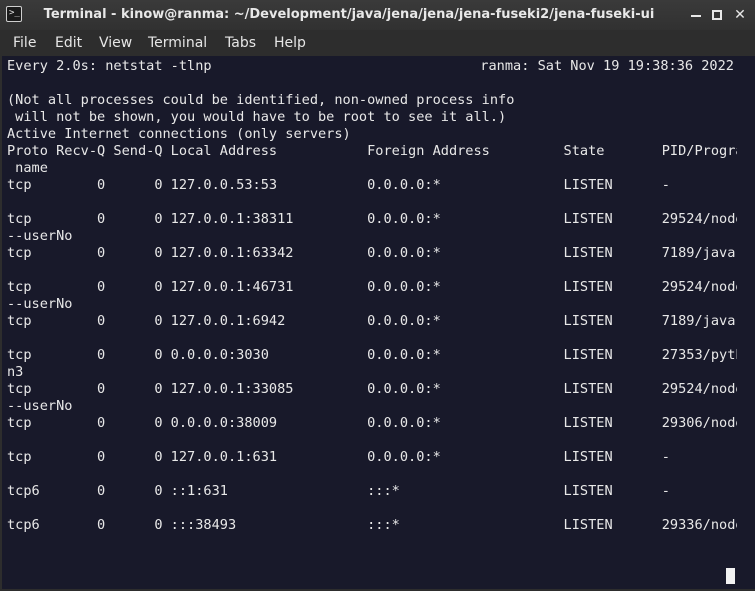 The height and width of the screenshot is (591, 755). Describe the element at coordinates (377, 43) in the screenshot. I see `menu-bar: File Edit View Terminal Tabs Help` at that location.